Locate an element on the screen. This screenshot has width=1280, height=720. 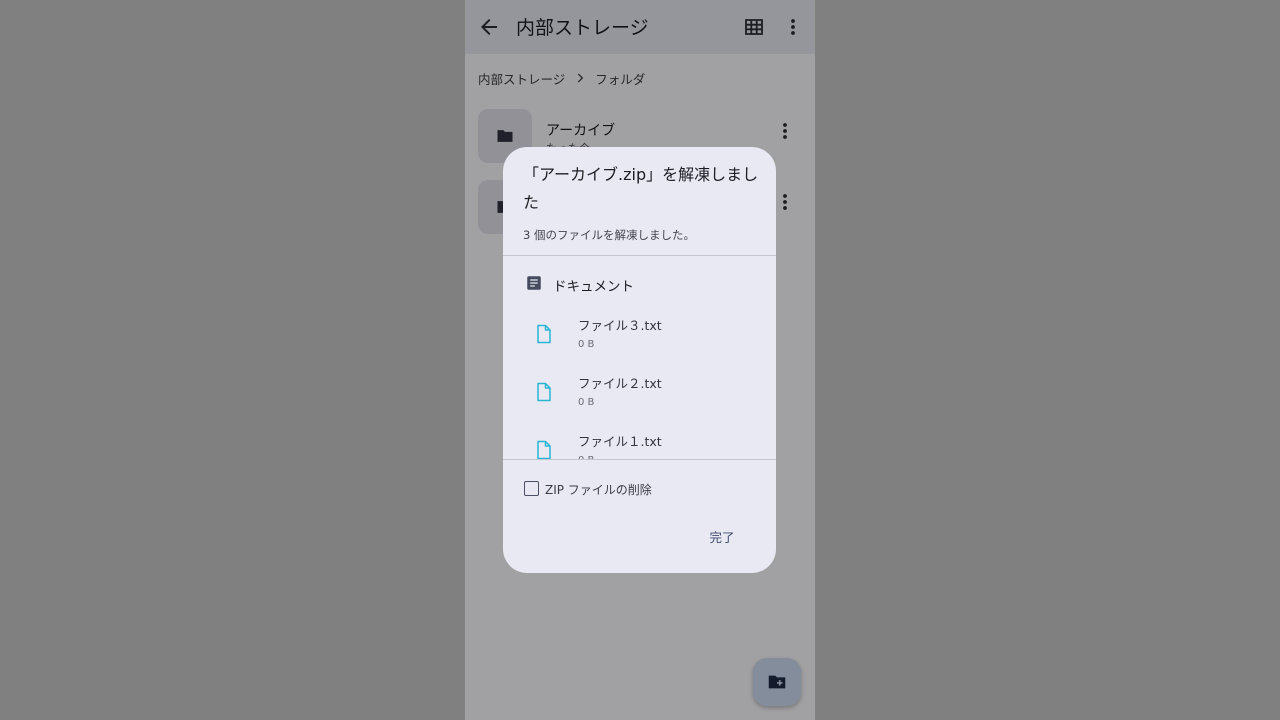
done-button: 完了 is located at coordinates (722, 538).